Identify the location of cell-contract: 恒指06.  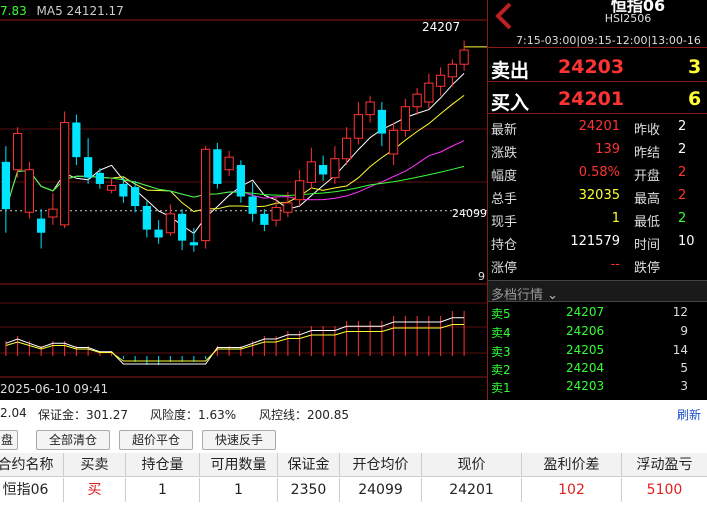
(32, 490).